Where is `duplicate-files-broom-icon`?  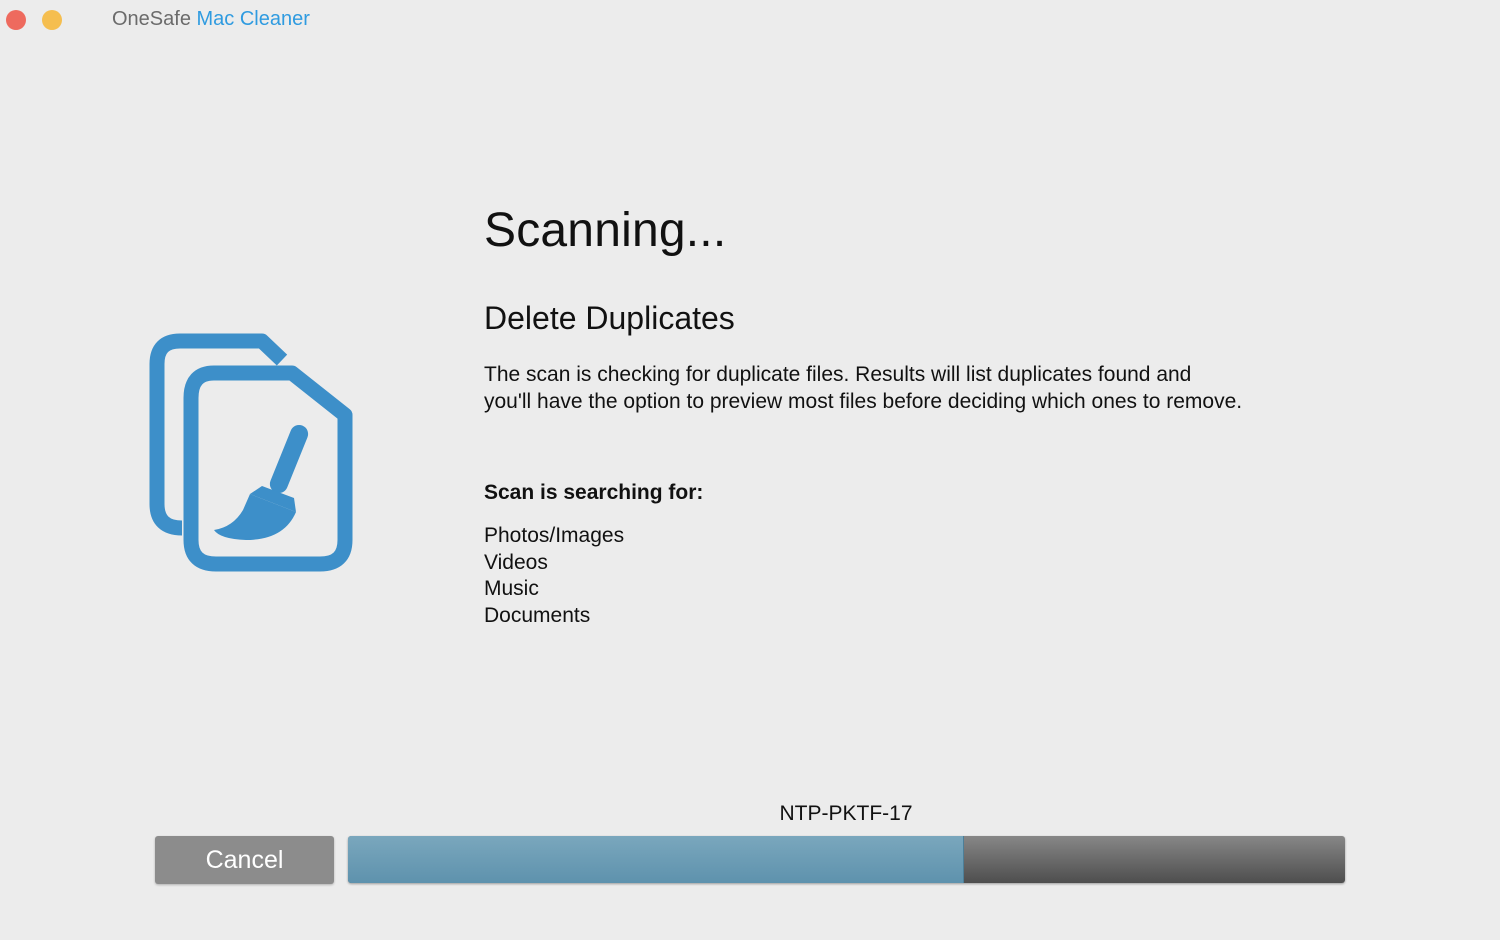 duplicate-files-broom-icon is located at coordinates (251, 452).